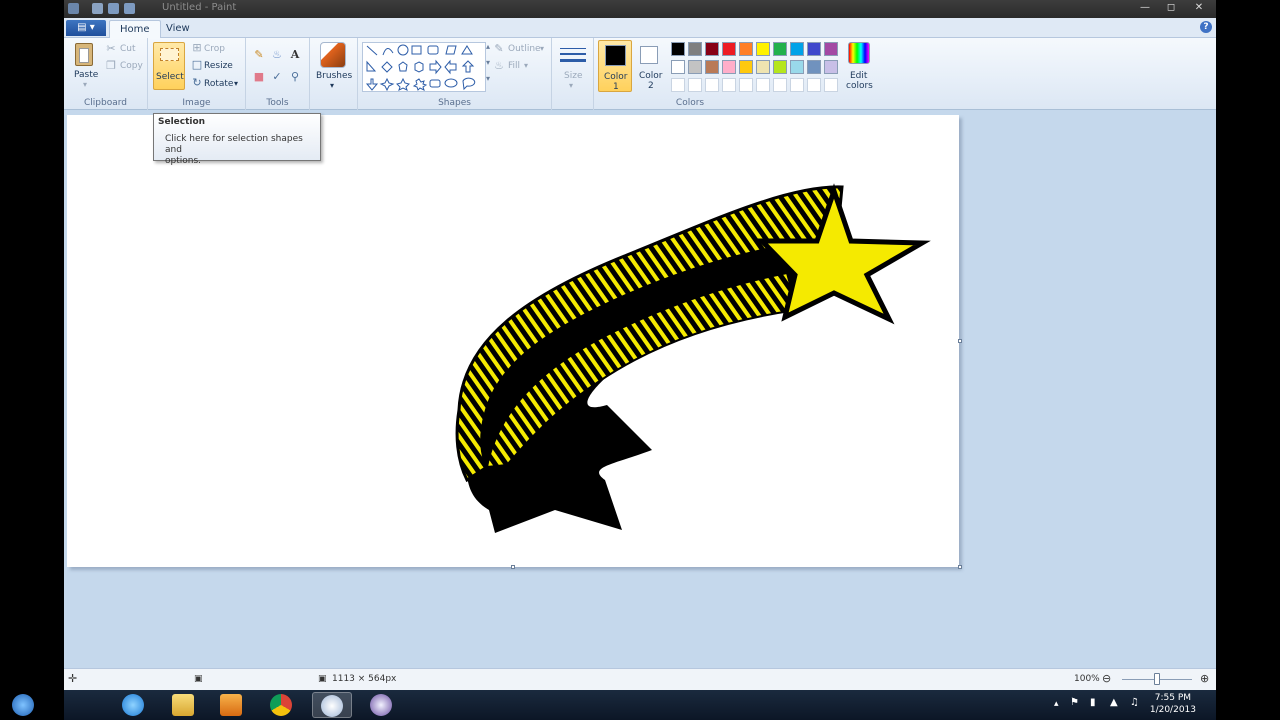 This screenshot has width=1280, height=720. What do you see at coordinates (197, 64) in the screenshot?
I see `resize-icon: □` at bounding box center [197, 64].